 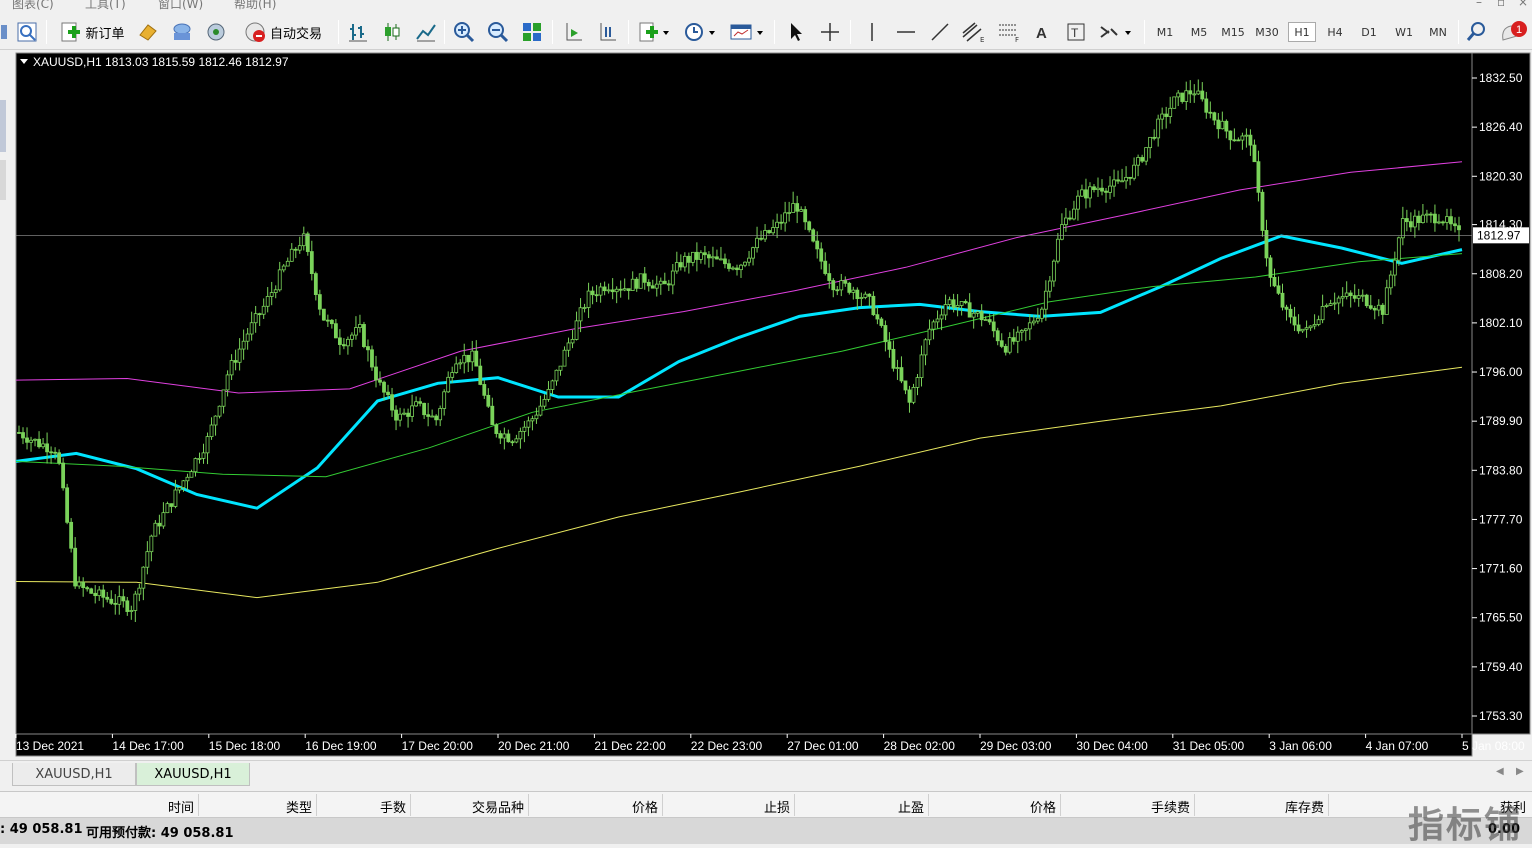 I want to click on alert-count: 1, so click(x=1519, y=30).